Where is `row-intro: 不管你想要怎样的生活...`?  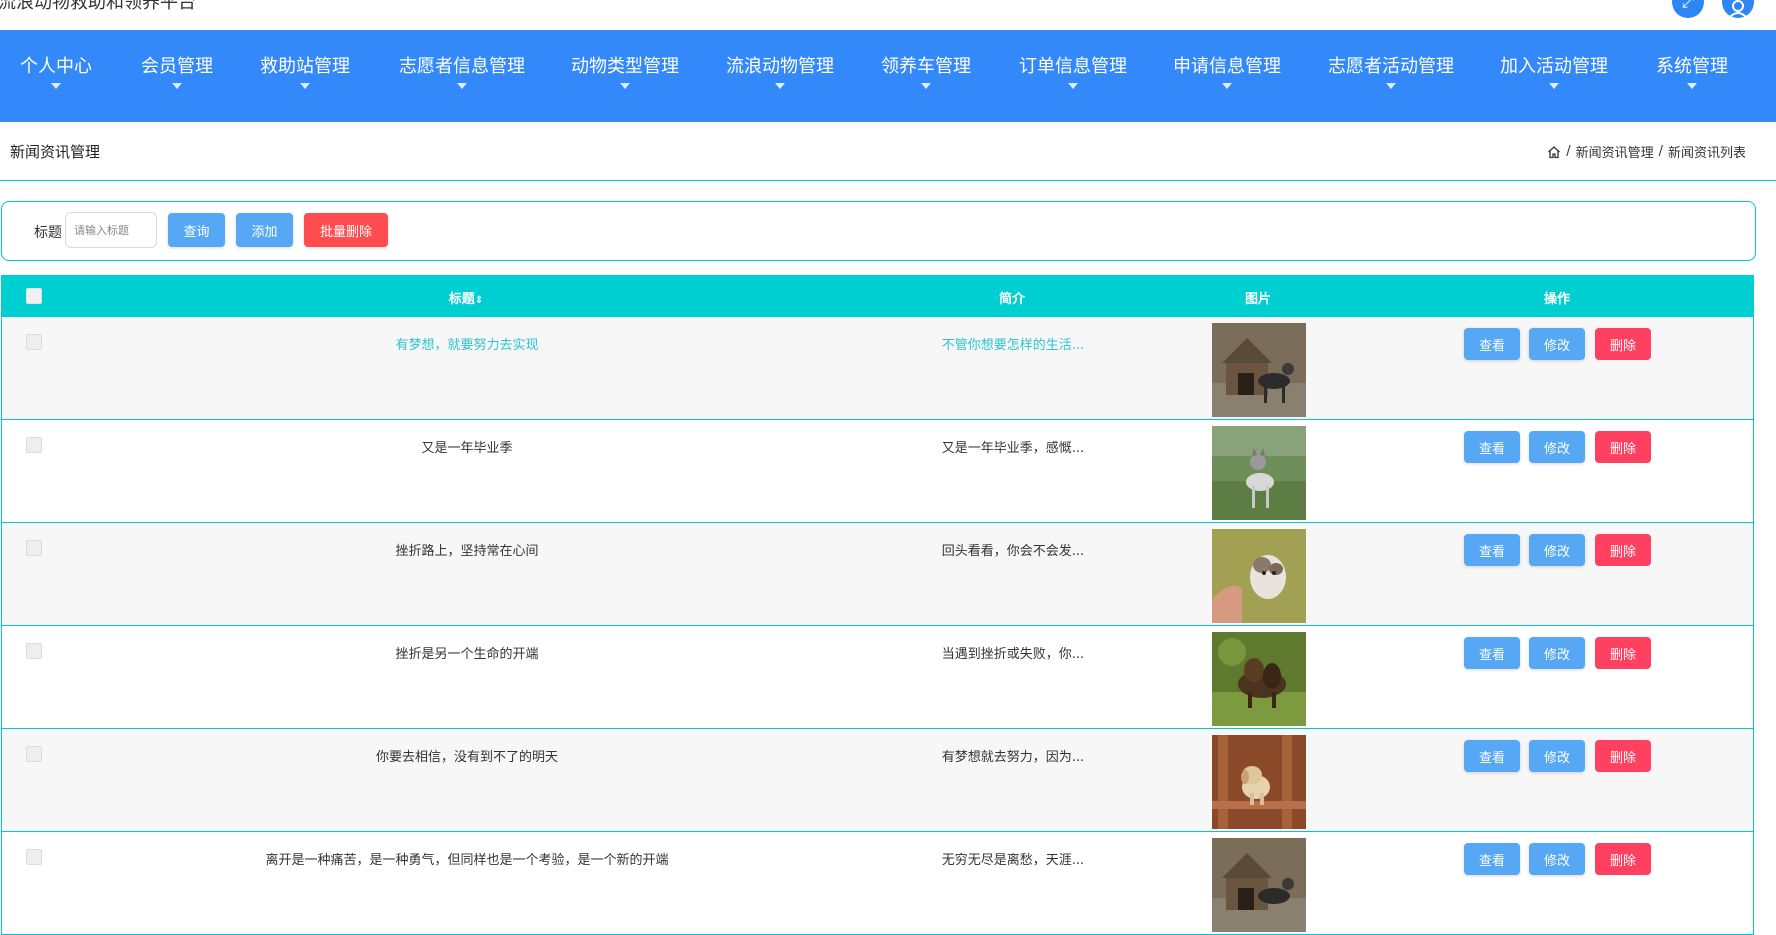 row-intro: 不管你想要怎样的生活... is located at coordinates (1013, 343).